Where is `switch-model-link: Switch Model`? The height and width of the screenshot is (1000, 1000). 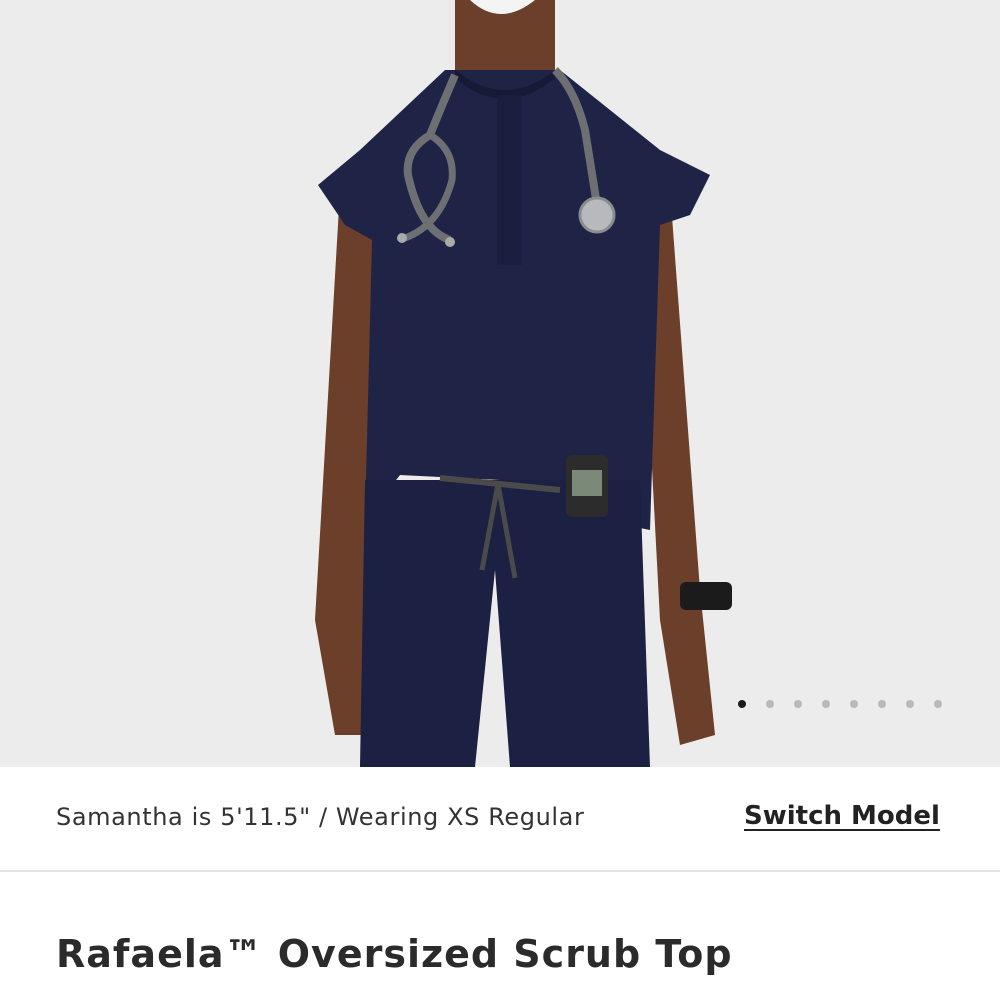
switch-model-link: Switch Model is located at coordinates (842, 816).